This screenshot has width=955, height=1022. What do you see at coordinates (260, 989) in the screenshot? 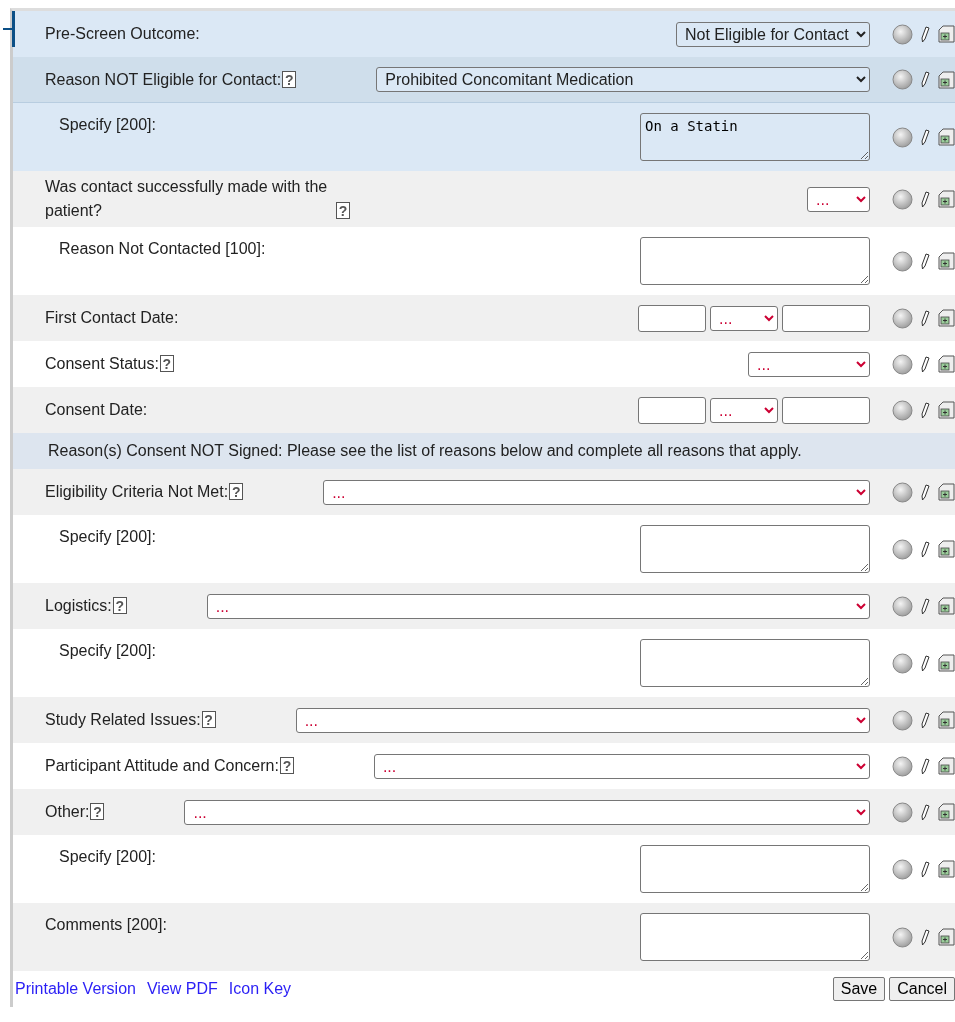
I see `footer-link: Icon Key` at bounding box center [260, 989].